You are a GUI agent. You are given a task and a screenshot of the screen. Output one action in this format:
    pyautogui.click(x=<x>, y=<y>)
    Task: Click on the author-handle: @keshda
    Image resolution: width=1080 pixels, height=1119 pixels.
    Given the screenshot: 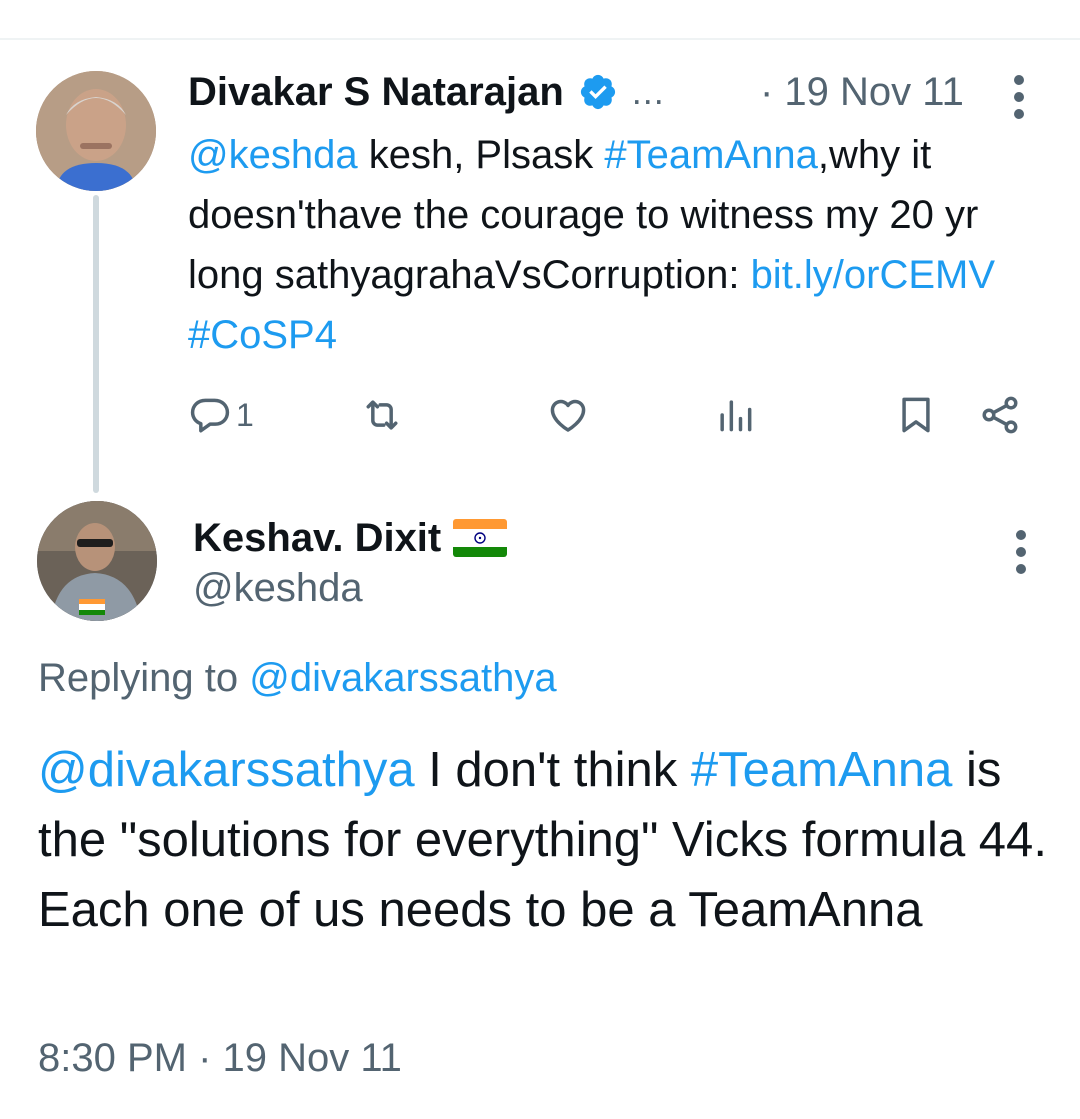 What is the action you would take?
    pyautogui.click(x=278, y=588)
    